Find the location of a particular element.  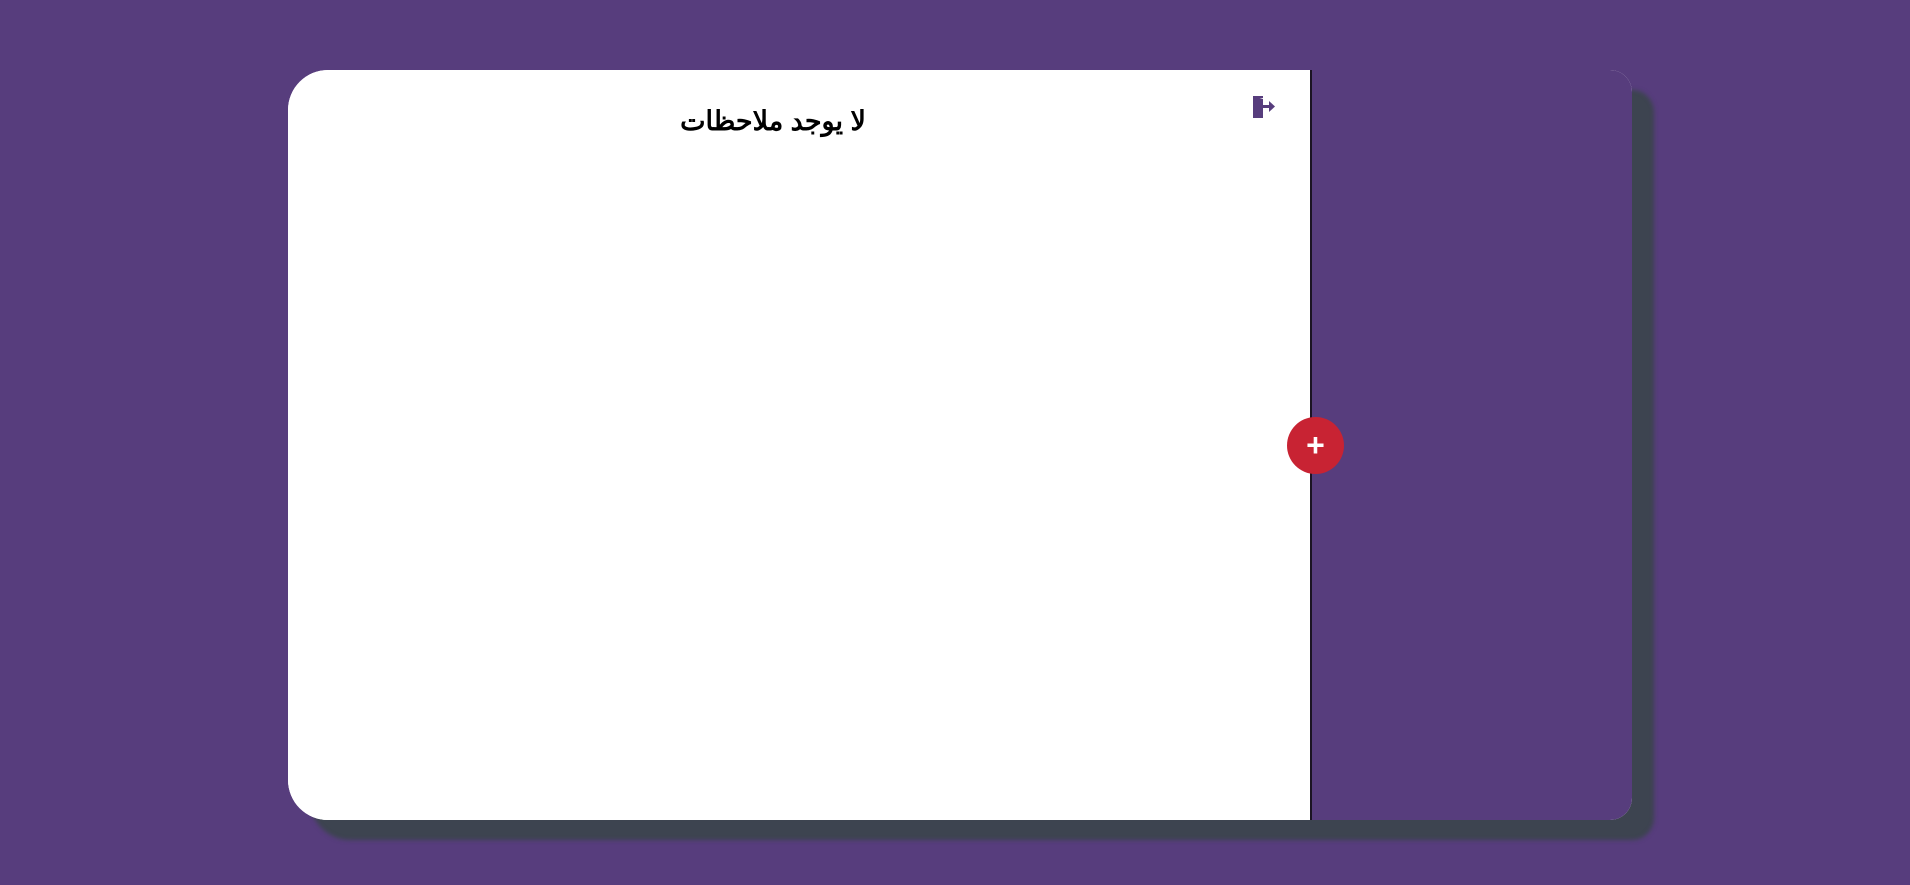

side-panel is located at coordinates (1471, 445).